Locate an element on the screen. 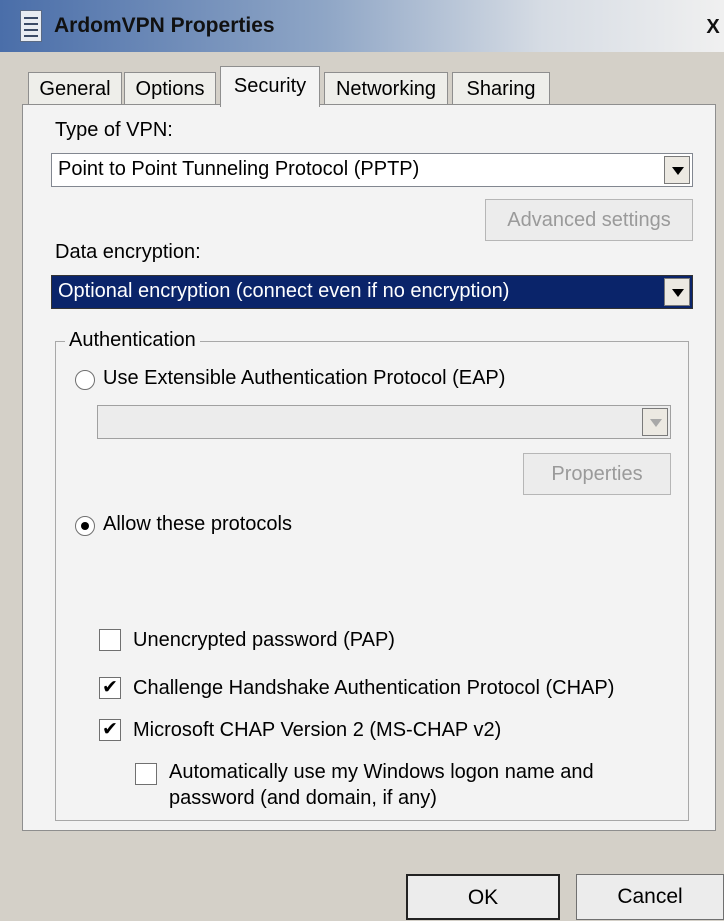  network-connection-icon is located at coordinates (31, 26).